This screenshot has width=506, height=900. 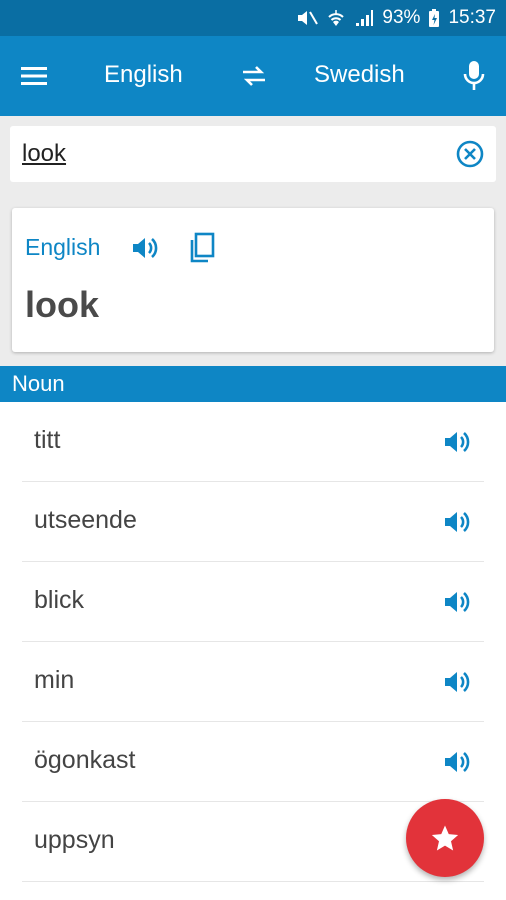 I want to click on translation-item: min, so click(x=253, y=682).